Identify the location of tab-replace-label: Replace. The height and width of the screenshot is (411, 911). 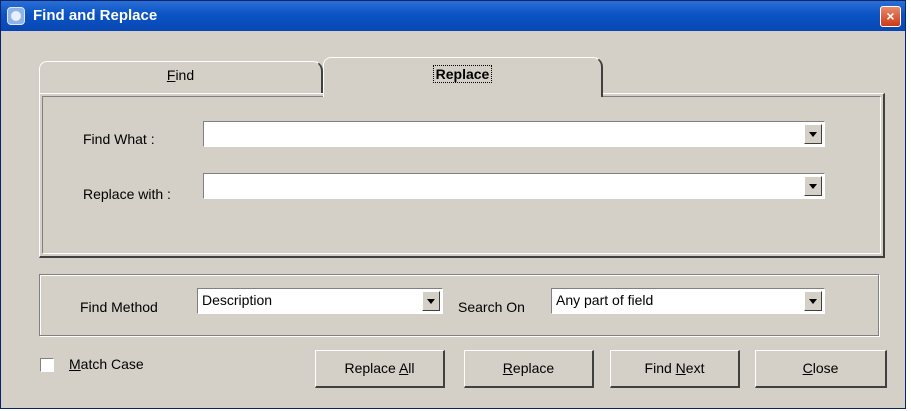
(462, 74).